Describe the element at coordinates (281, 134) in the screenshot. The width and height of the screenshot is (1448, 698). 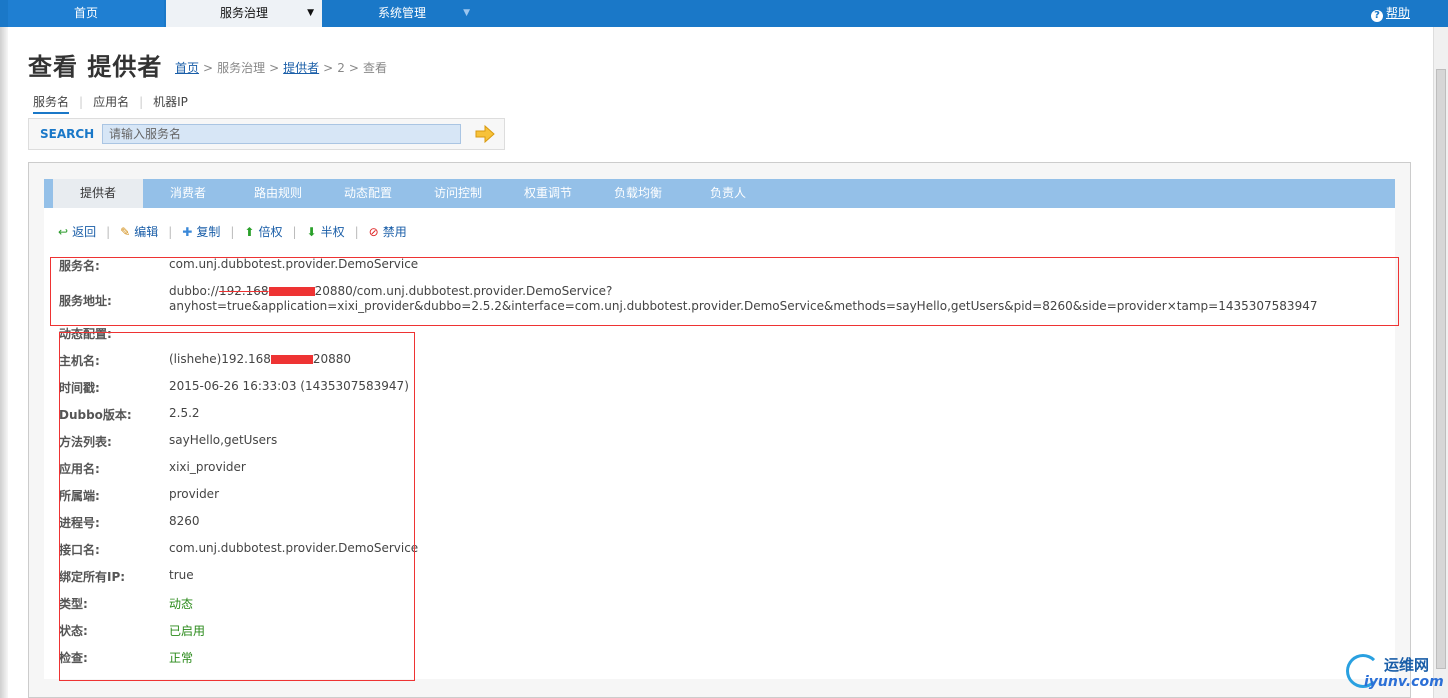
I see `search-input` at that location.